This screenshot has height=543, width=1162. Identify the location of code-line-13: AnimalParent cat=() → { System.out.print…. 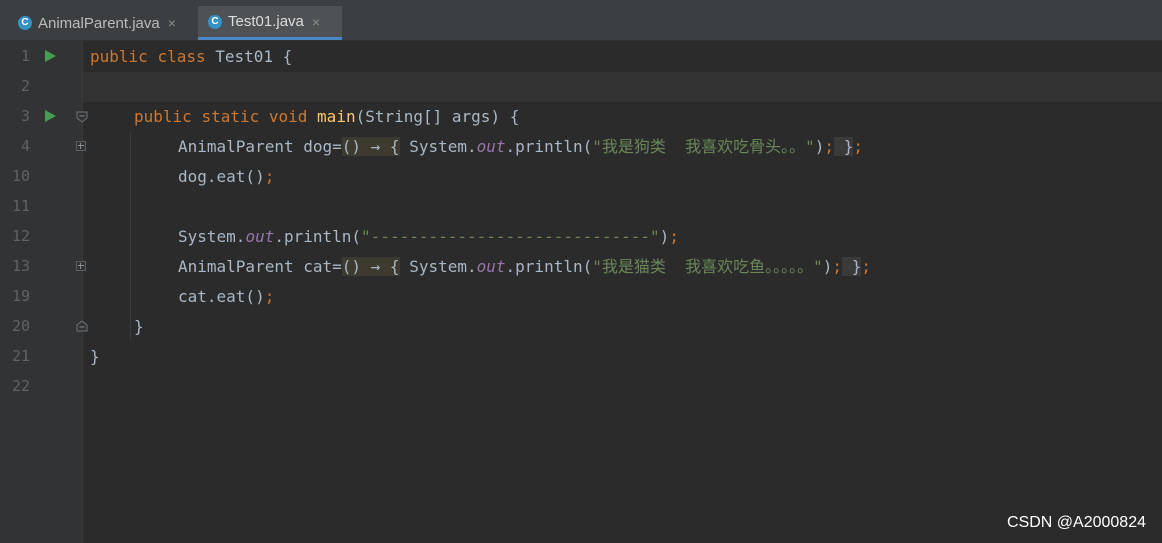
(524, 267).